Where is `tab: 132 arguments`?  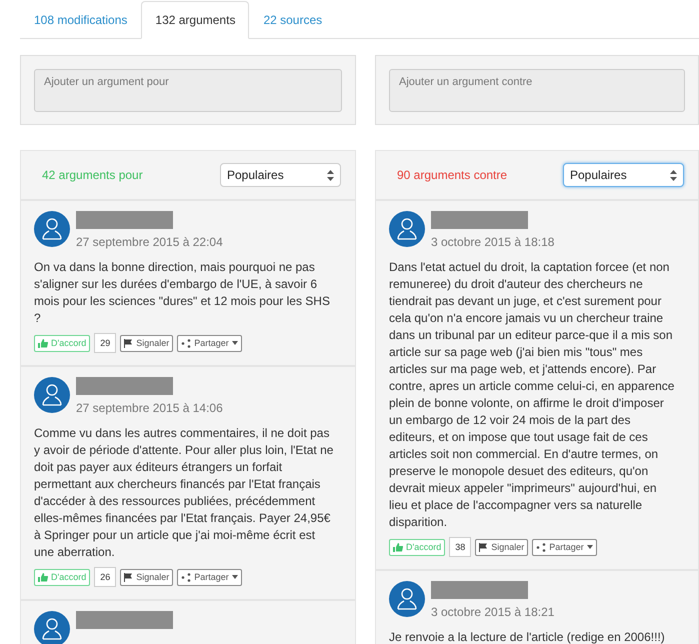 tab: 132 arguments is located at coordinates (195, 20).